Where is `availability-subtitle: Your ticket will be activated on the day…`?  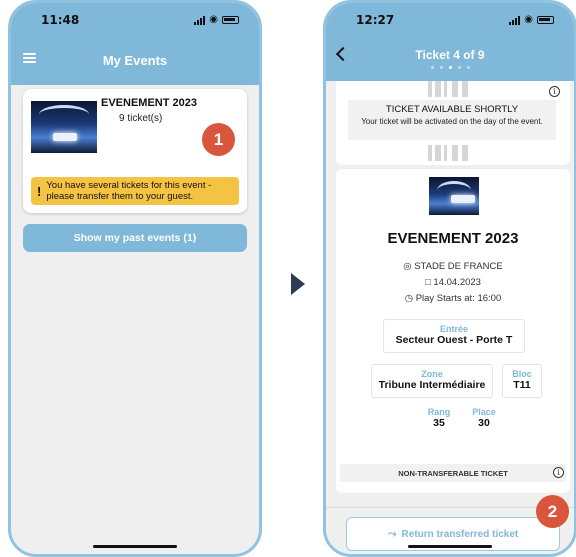
availability-subtitle: Your ticket will be activated on the day… is located at coordinates (452, 121).